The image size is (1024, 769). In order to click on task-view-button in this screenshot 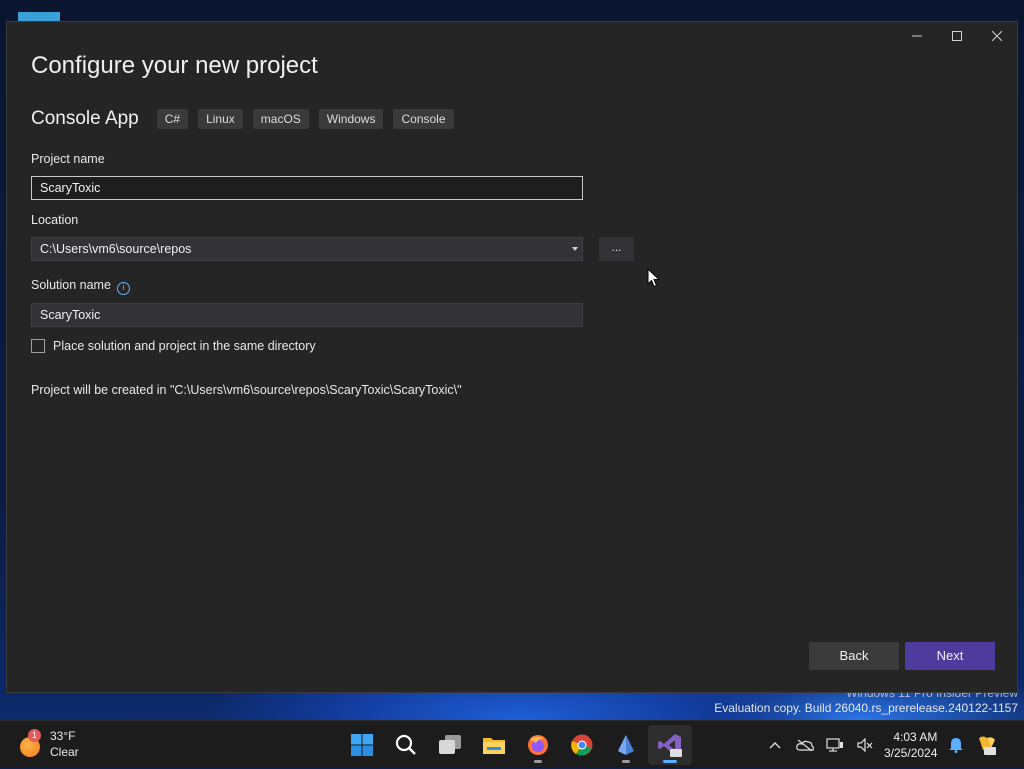, I will do `click(450, 745)`.